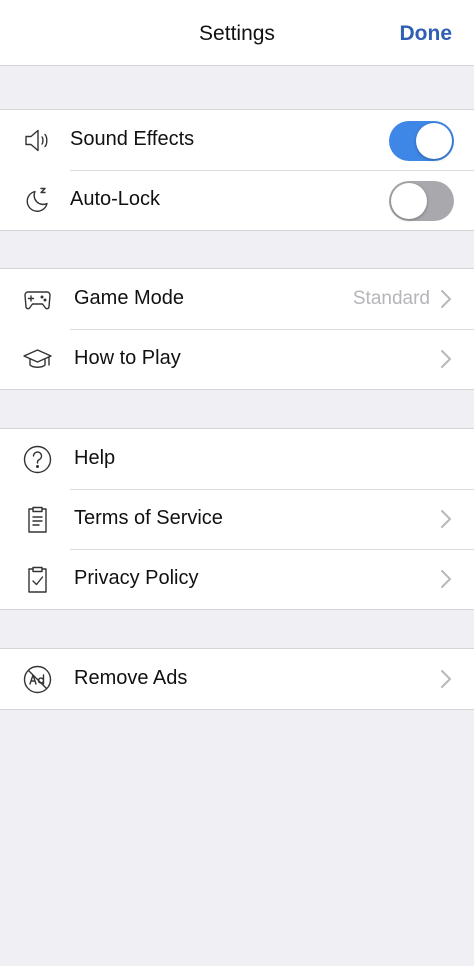 The width and height of the screenshot is (474, 966). I want to click on no-ads-icon, so click(37, 679).